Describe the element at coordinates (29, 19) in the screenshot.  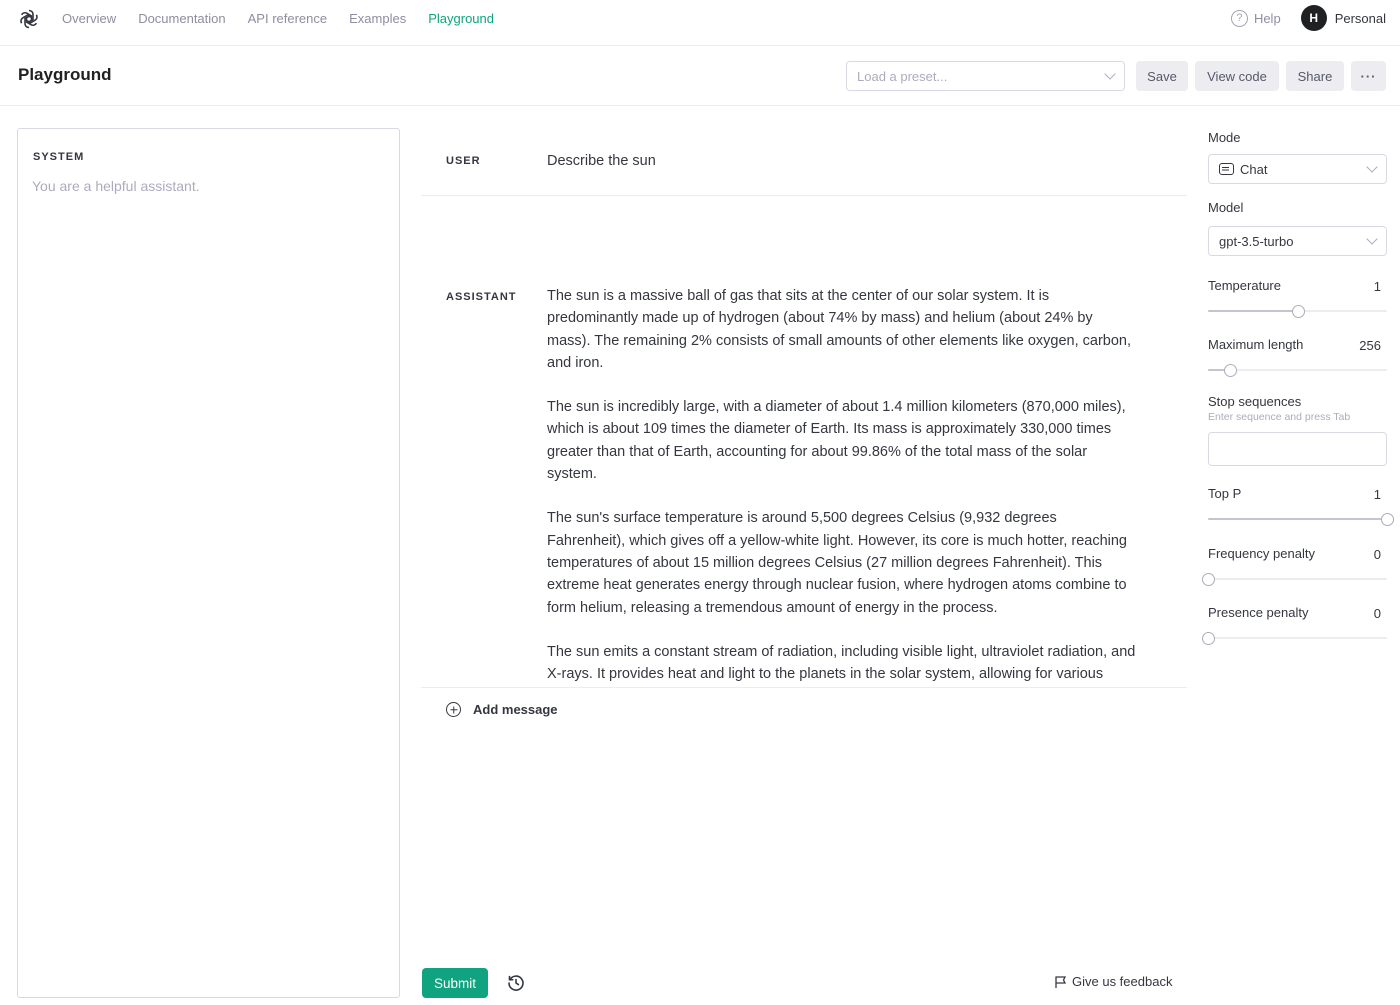
I see `openai-logo-icon` at that location.